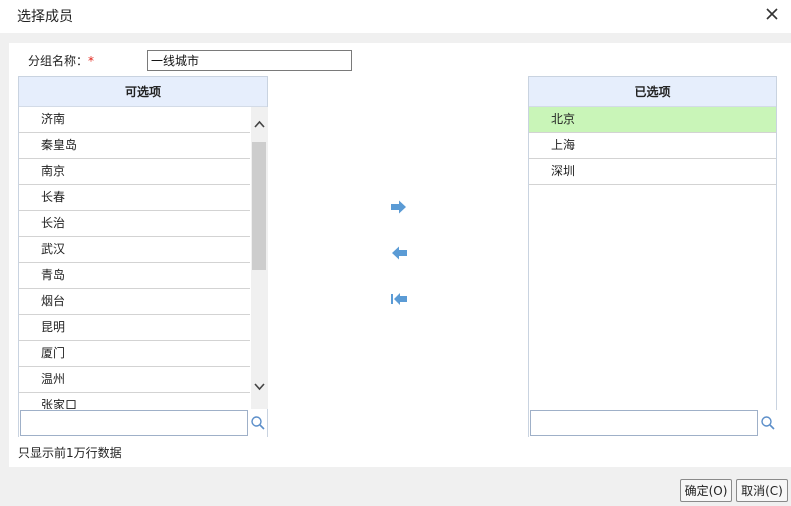  I want to click on list-item: 烟台, so click(134, 302).